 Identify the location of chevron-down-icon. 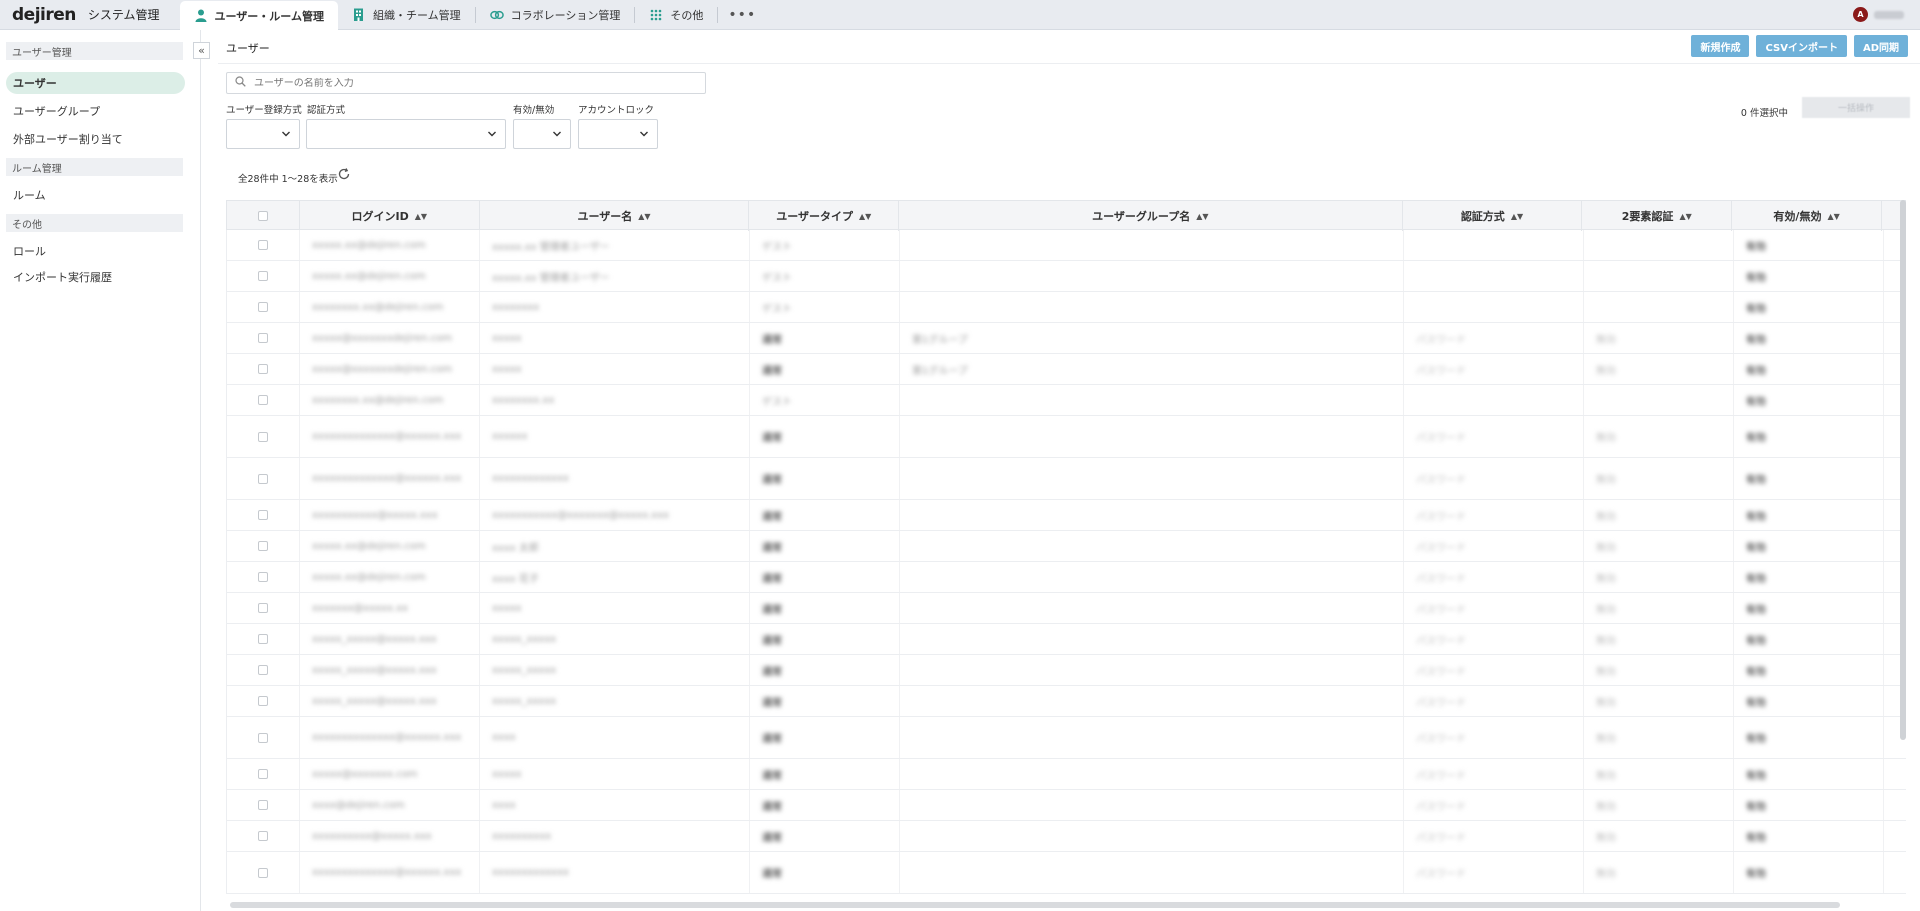
(286, 134).